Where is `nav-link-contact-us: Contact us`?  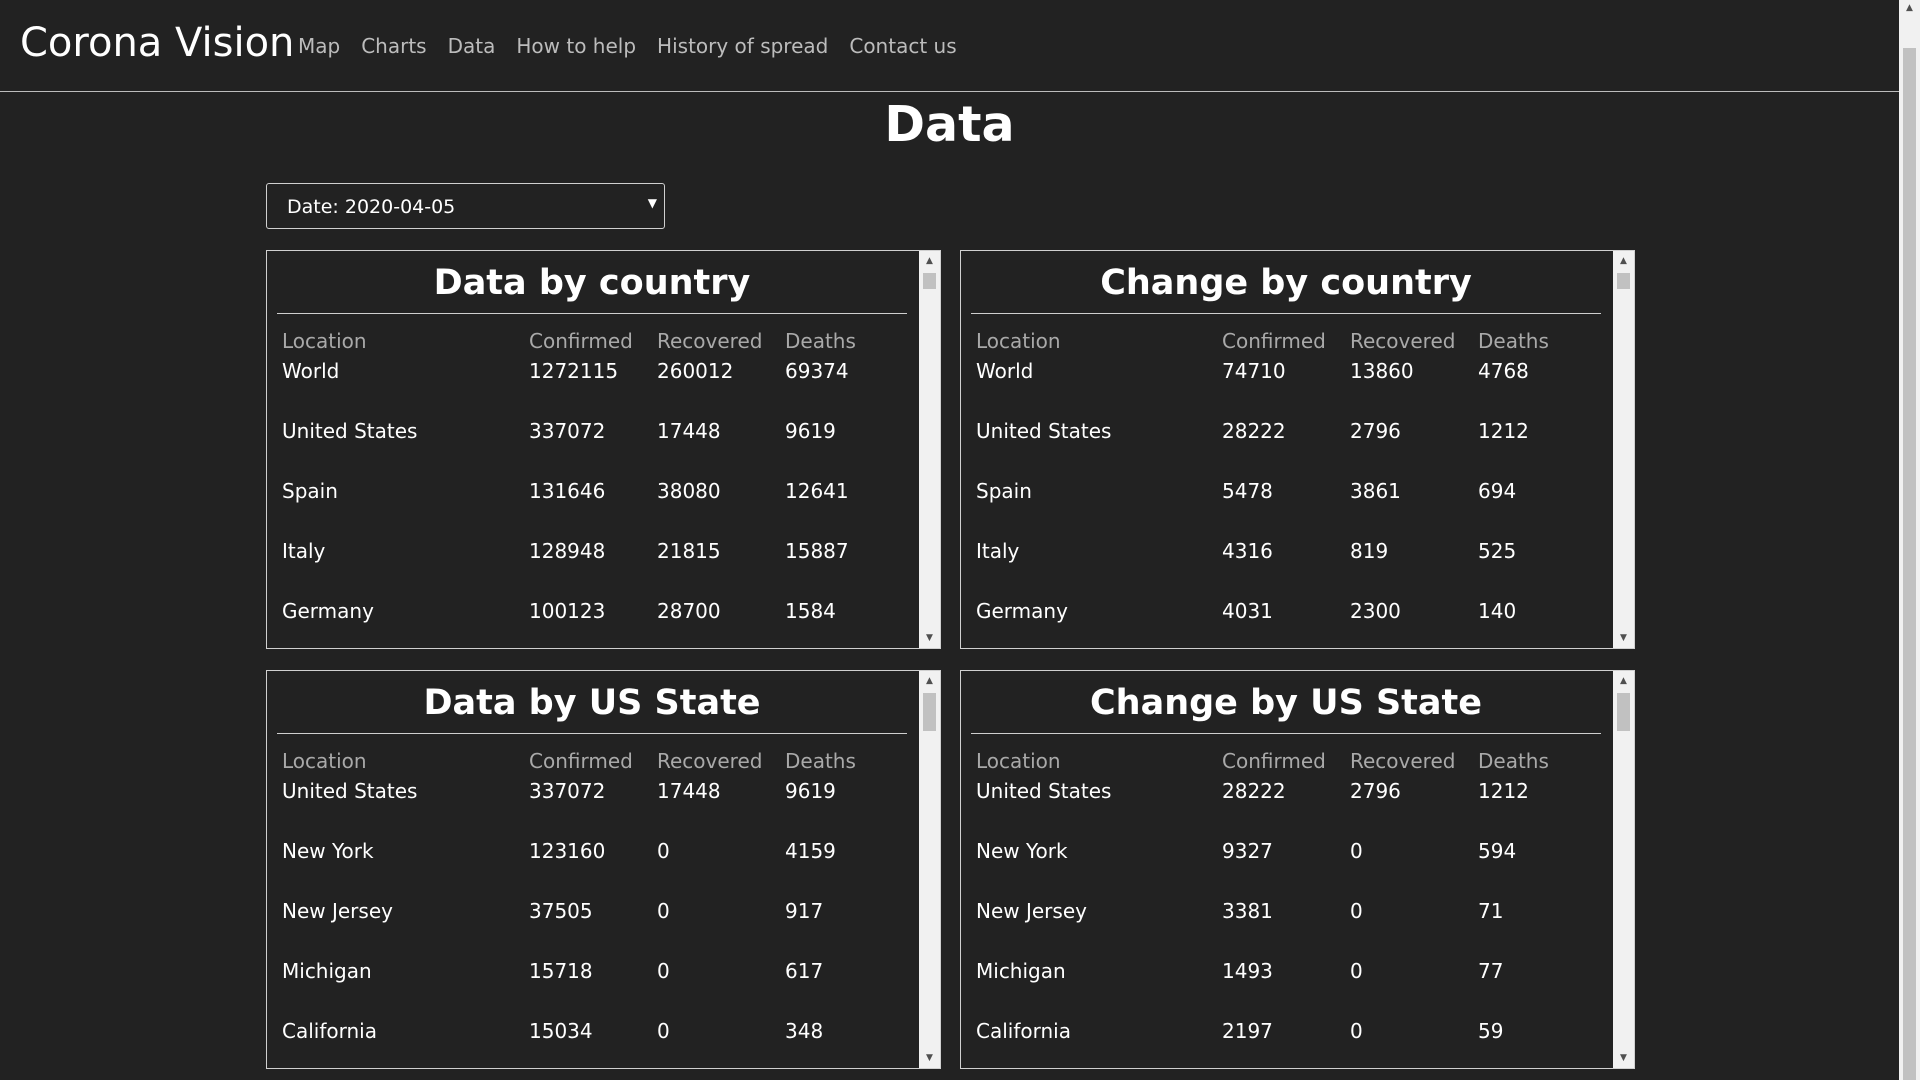 nav-link-contact-us: Contact us is located at coordinates (902, 46).